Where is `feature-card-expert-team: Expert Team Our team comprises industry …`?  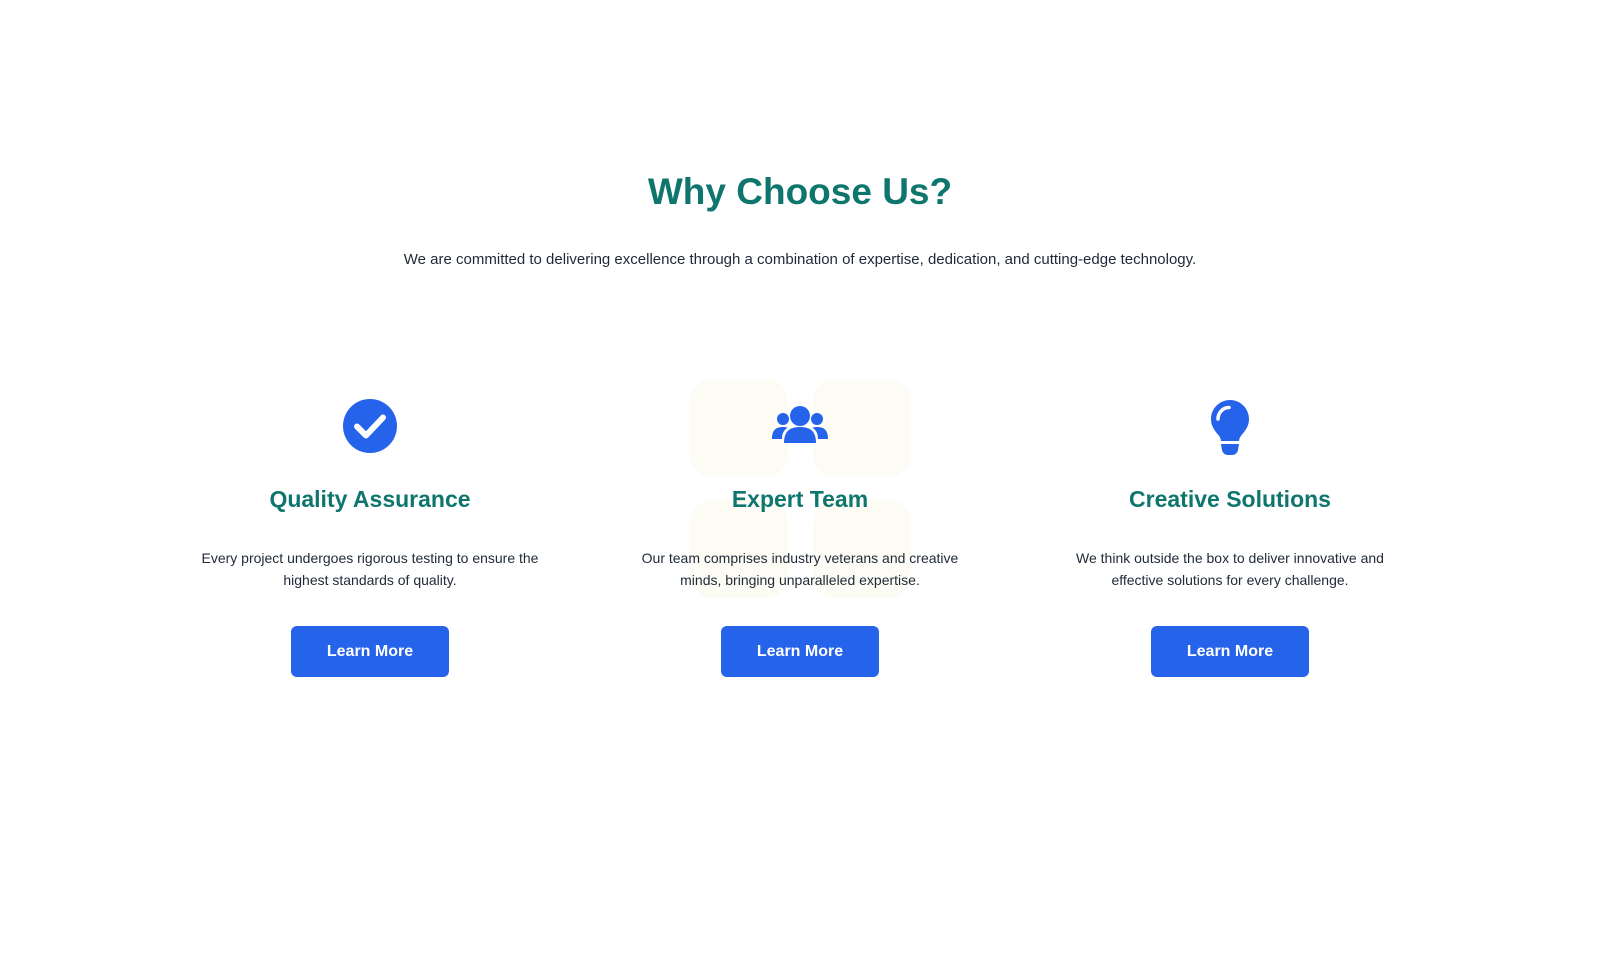
feature-card-expert-team: Expert Team Our team comprises industry … is located at coordinates (800, 536).